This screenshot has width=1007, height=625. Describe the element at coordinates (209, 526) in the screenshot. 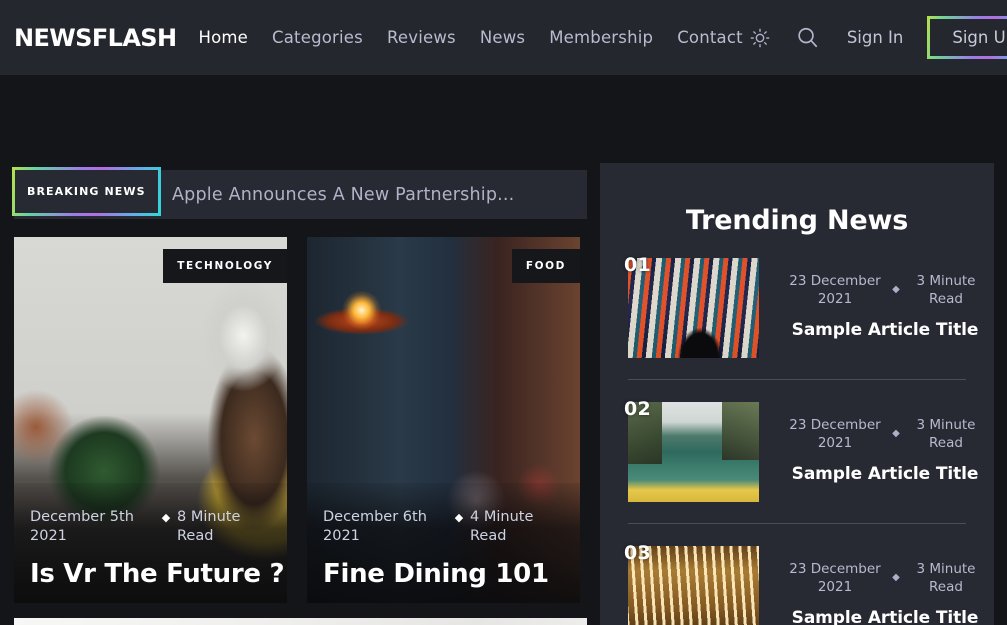

I see `read-time: 8 Minute Read` at that location.